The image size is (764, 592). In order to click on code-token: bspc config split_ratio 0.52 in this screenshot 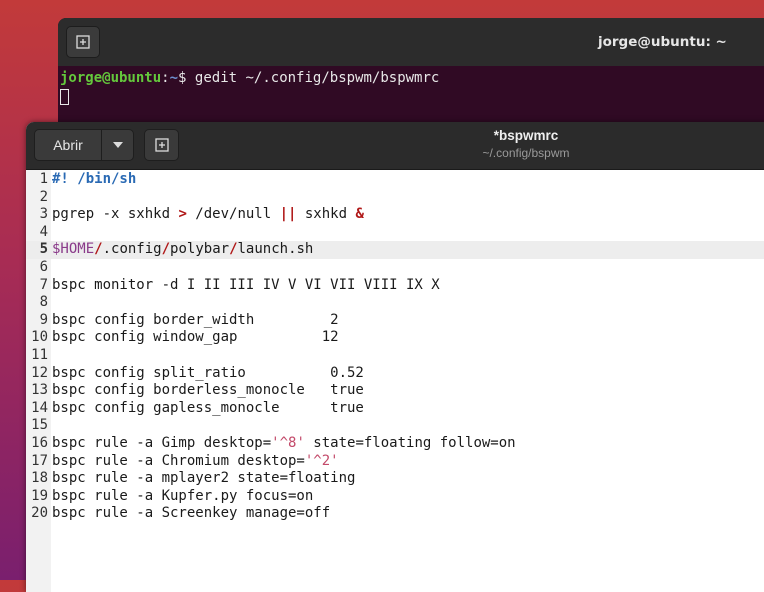, I will do `click(208, 372)`.